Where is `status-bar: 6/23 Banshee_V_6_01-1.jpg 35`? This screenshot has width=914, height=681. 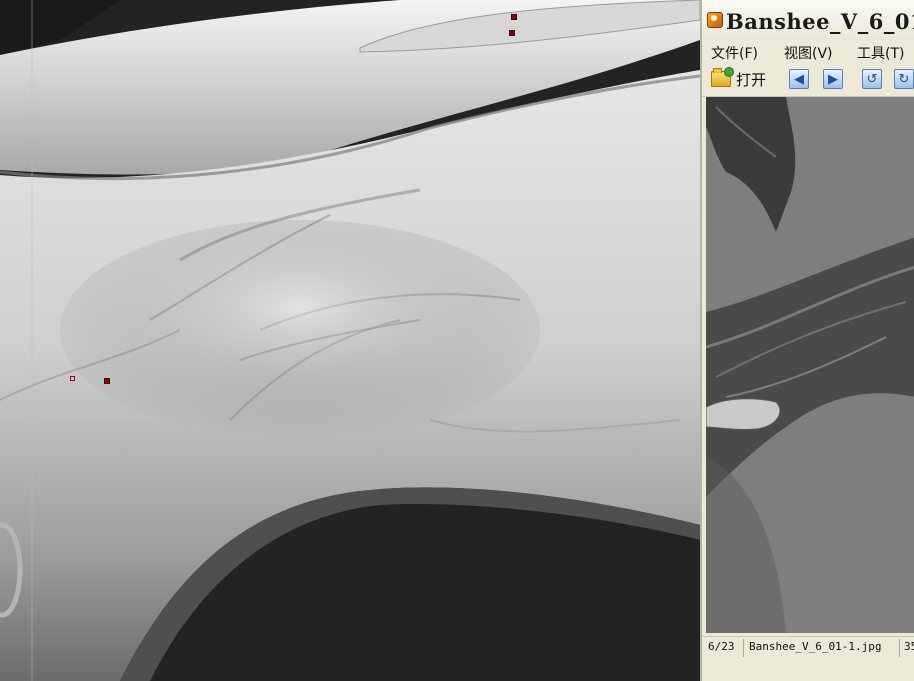 status-bar: 6/23 Banshee_V_6_01-1.jpg 35 is located at coordinates (808, 647).